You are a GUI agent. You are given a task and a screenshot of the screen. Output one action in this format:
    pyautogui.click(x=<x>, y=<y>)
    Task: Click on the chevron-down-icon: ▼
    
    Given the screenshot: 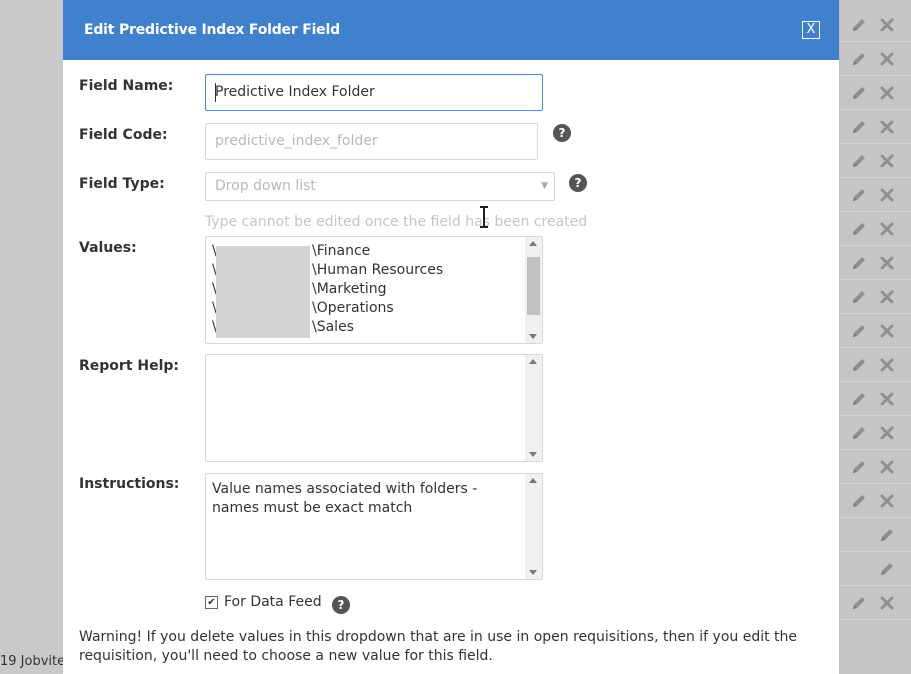 What is the action you would take?
    pyautogui.click(x=544, y=186)
    